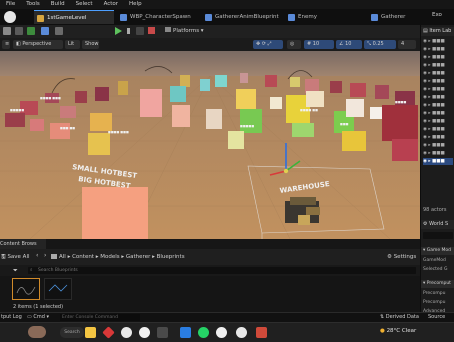 The width and height of the screenshot is (454, 342). I want to click on git-icon, so click(108, 332).